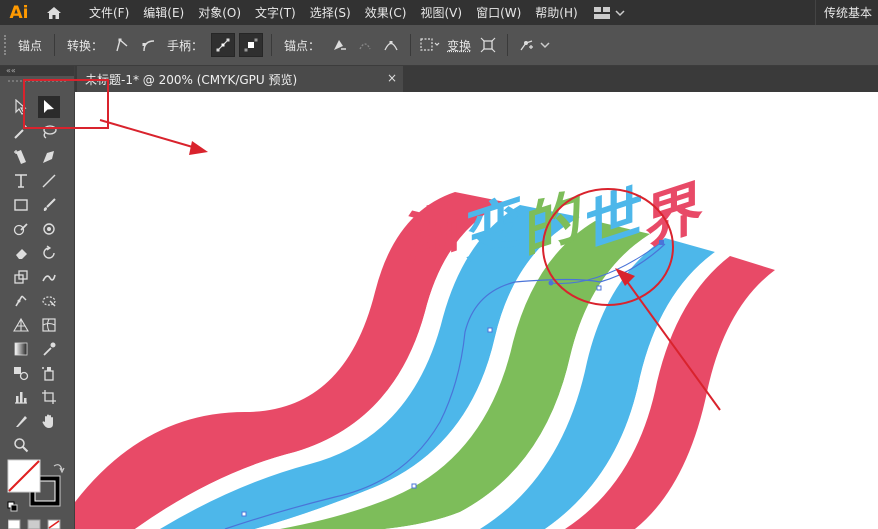 The height and width of the screenshot is (529, 878). What do you see at coordinates (488, 45) in the screenshot?
I see `align-icon` at bounding box center [488, 45].